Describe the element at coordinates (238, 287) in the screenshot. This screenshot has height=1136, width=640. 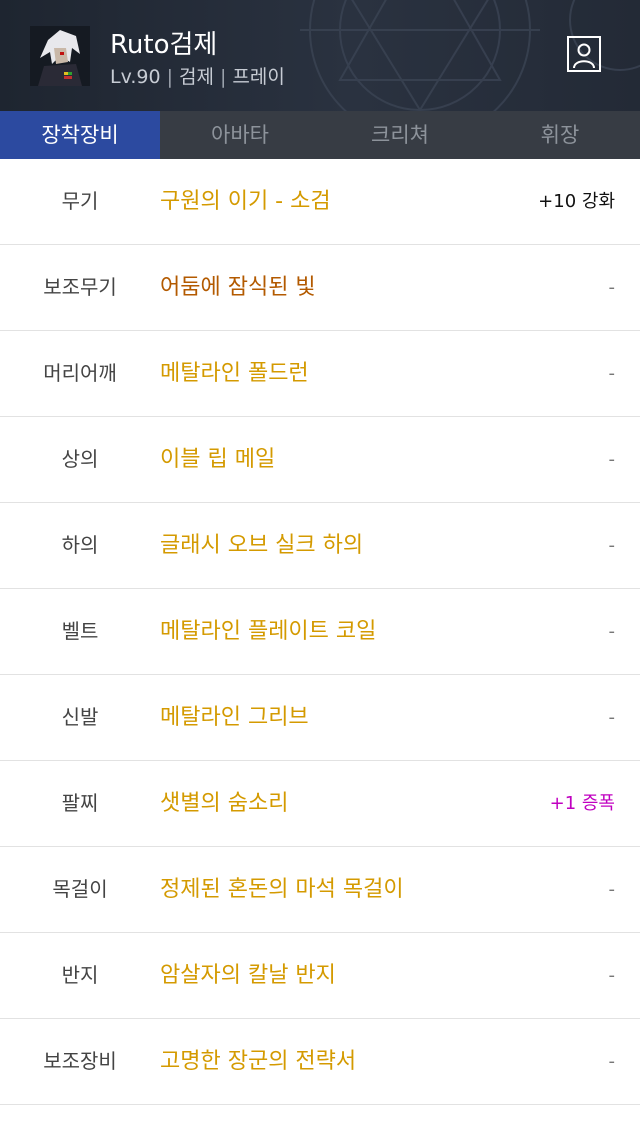
I see `item-name: 어둠에 잠식된 빛` at that location.